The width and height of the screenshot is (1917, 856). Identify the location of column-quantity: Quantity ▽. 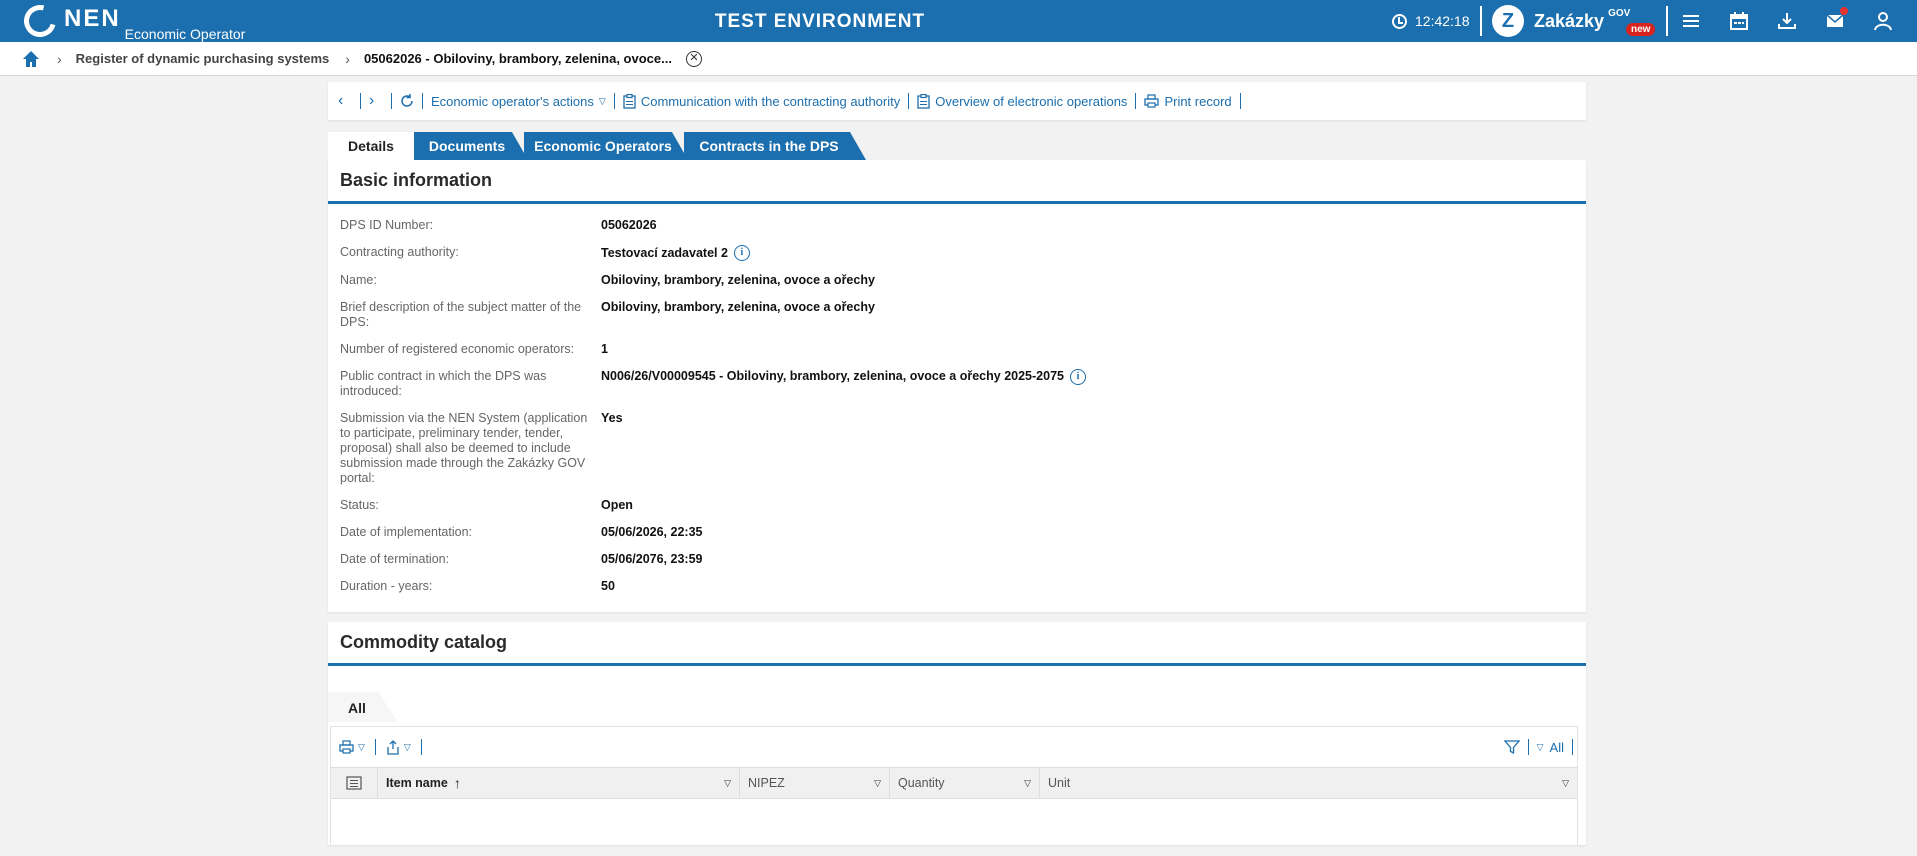
(965, 783).